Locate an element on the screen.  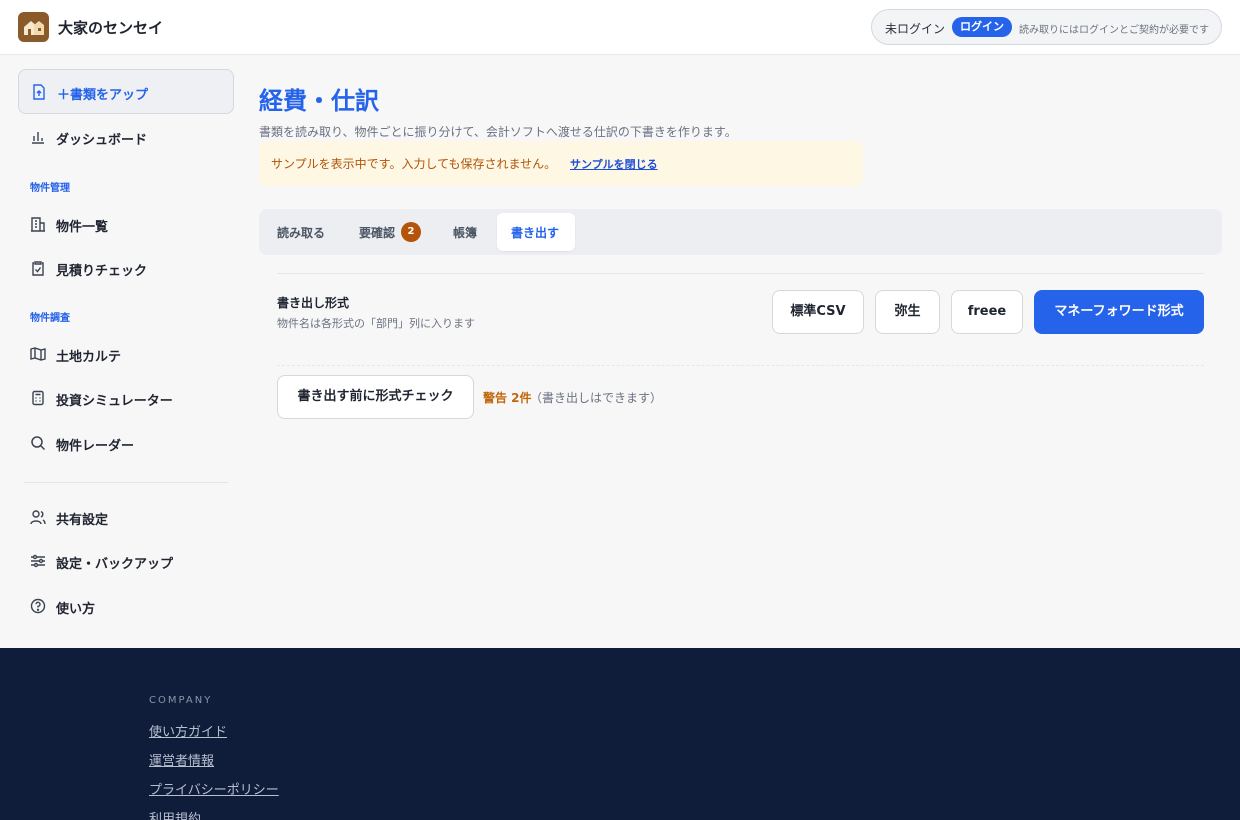
login-note: 読み取りにはログインとご契約が必要です is located at coordinates (1114, 30).